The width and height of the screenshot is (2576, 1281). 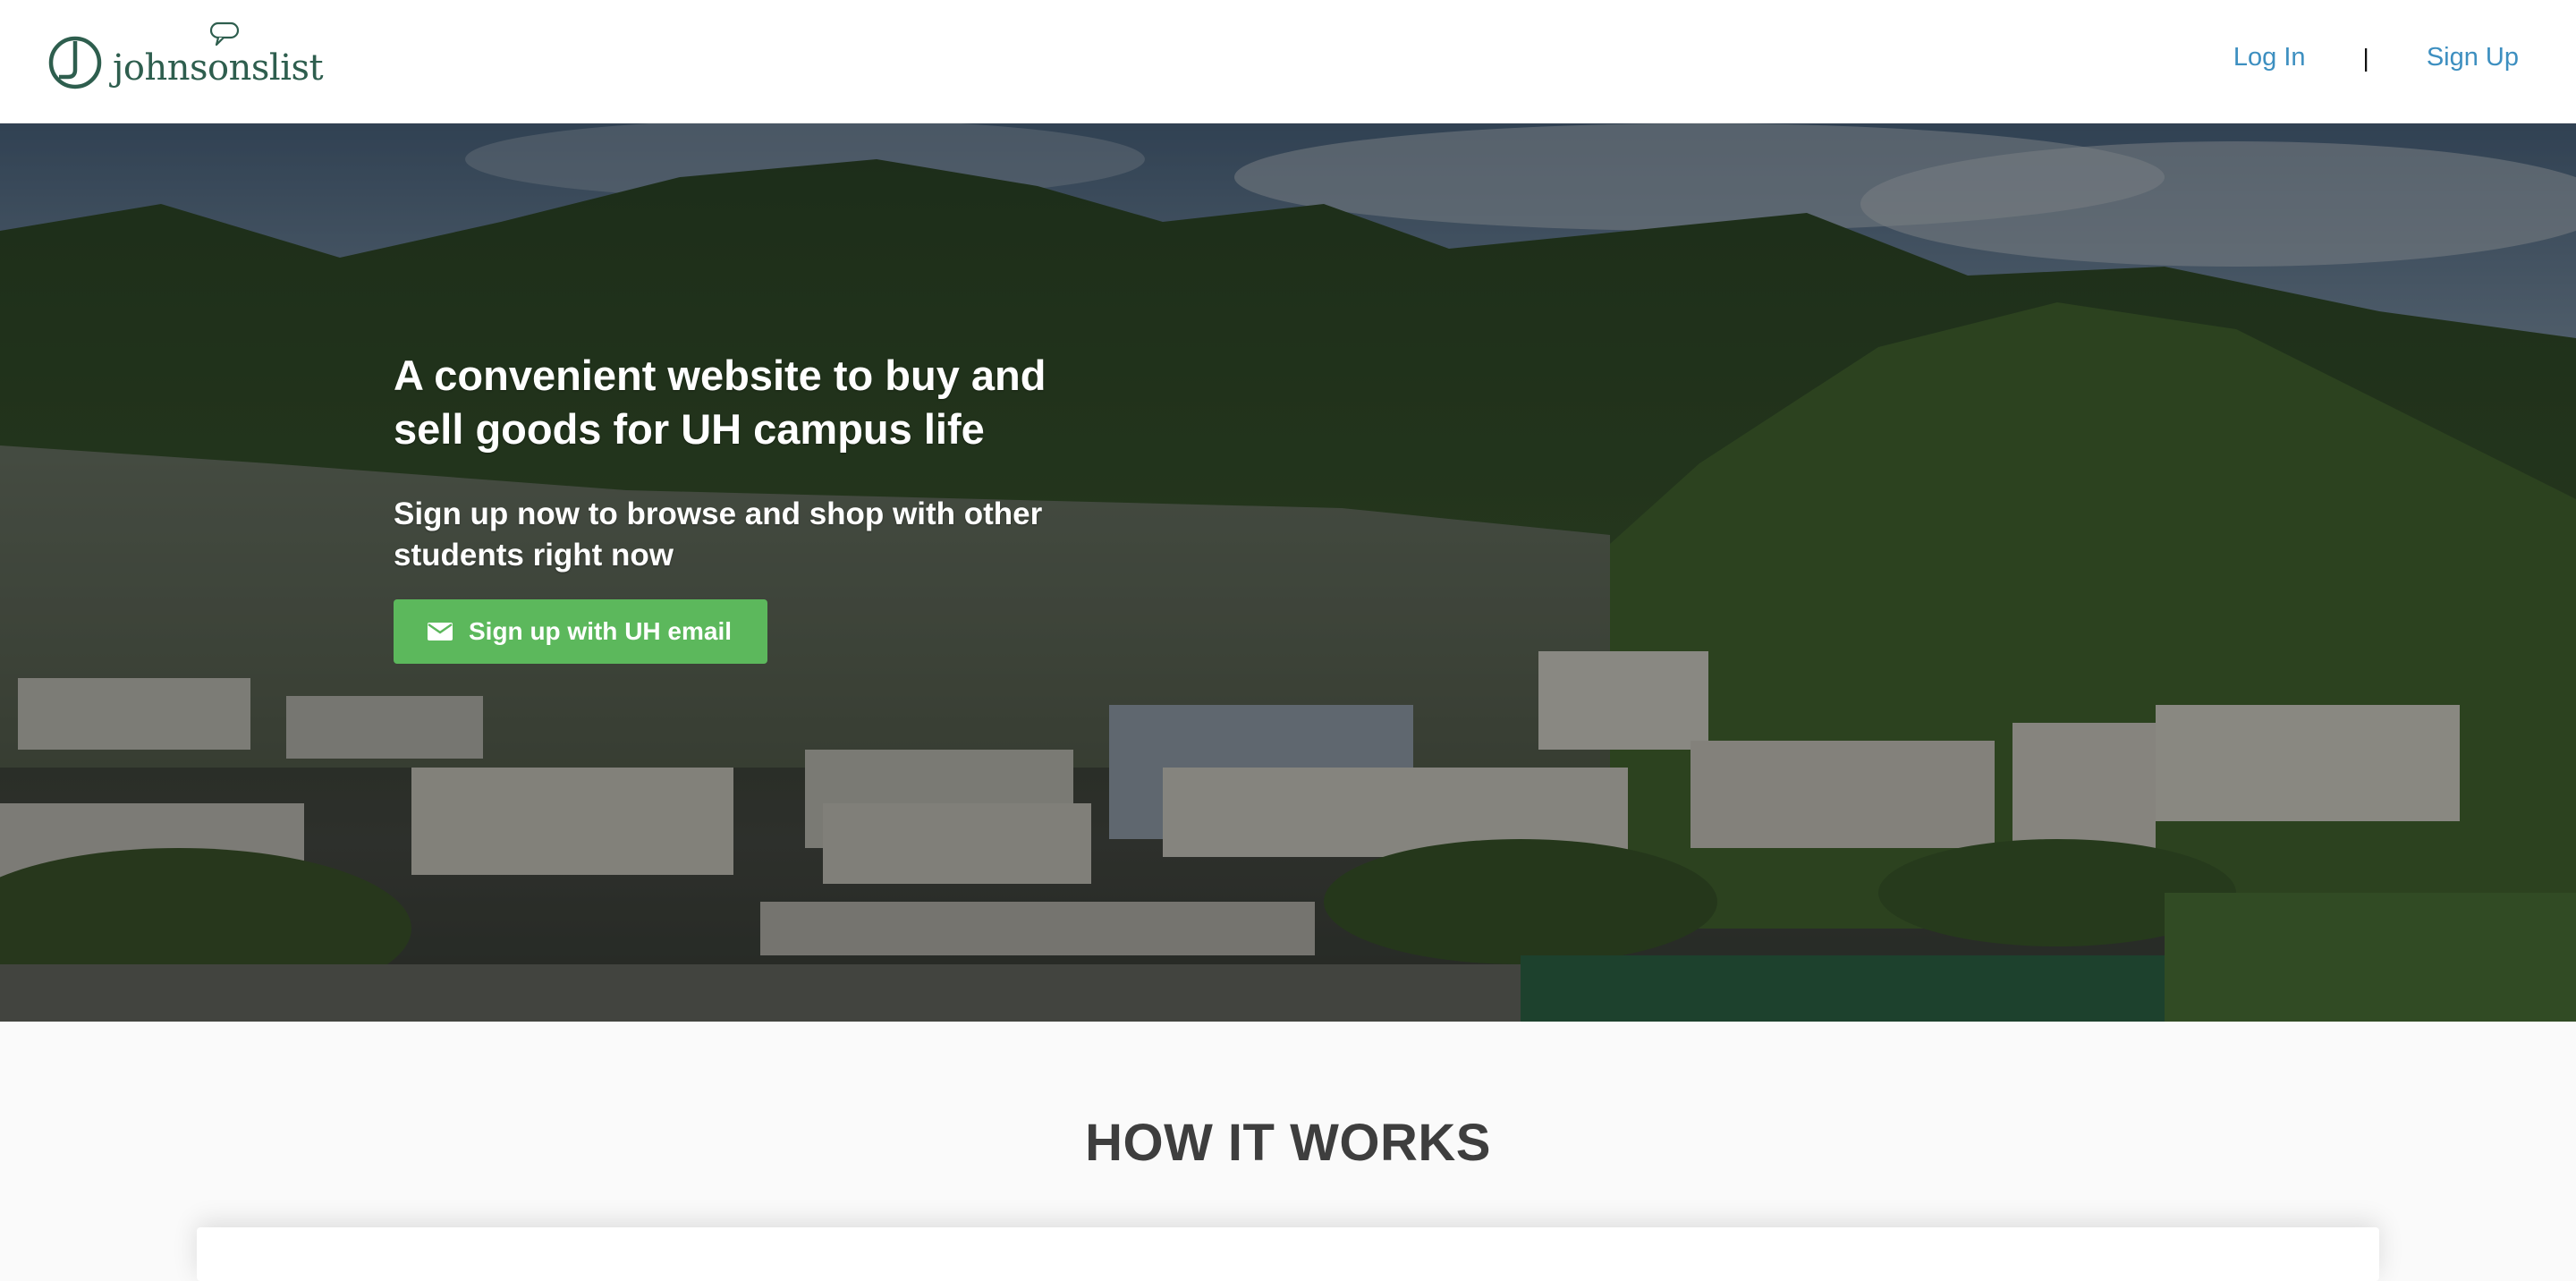 I want to click on signup-button-label: Sign up with UH email, so click(x=601, y=631).